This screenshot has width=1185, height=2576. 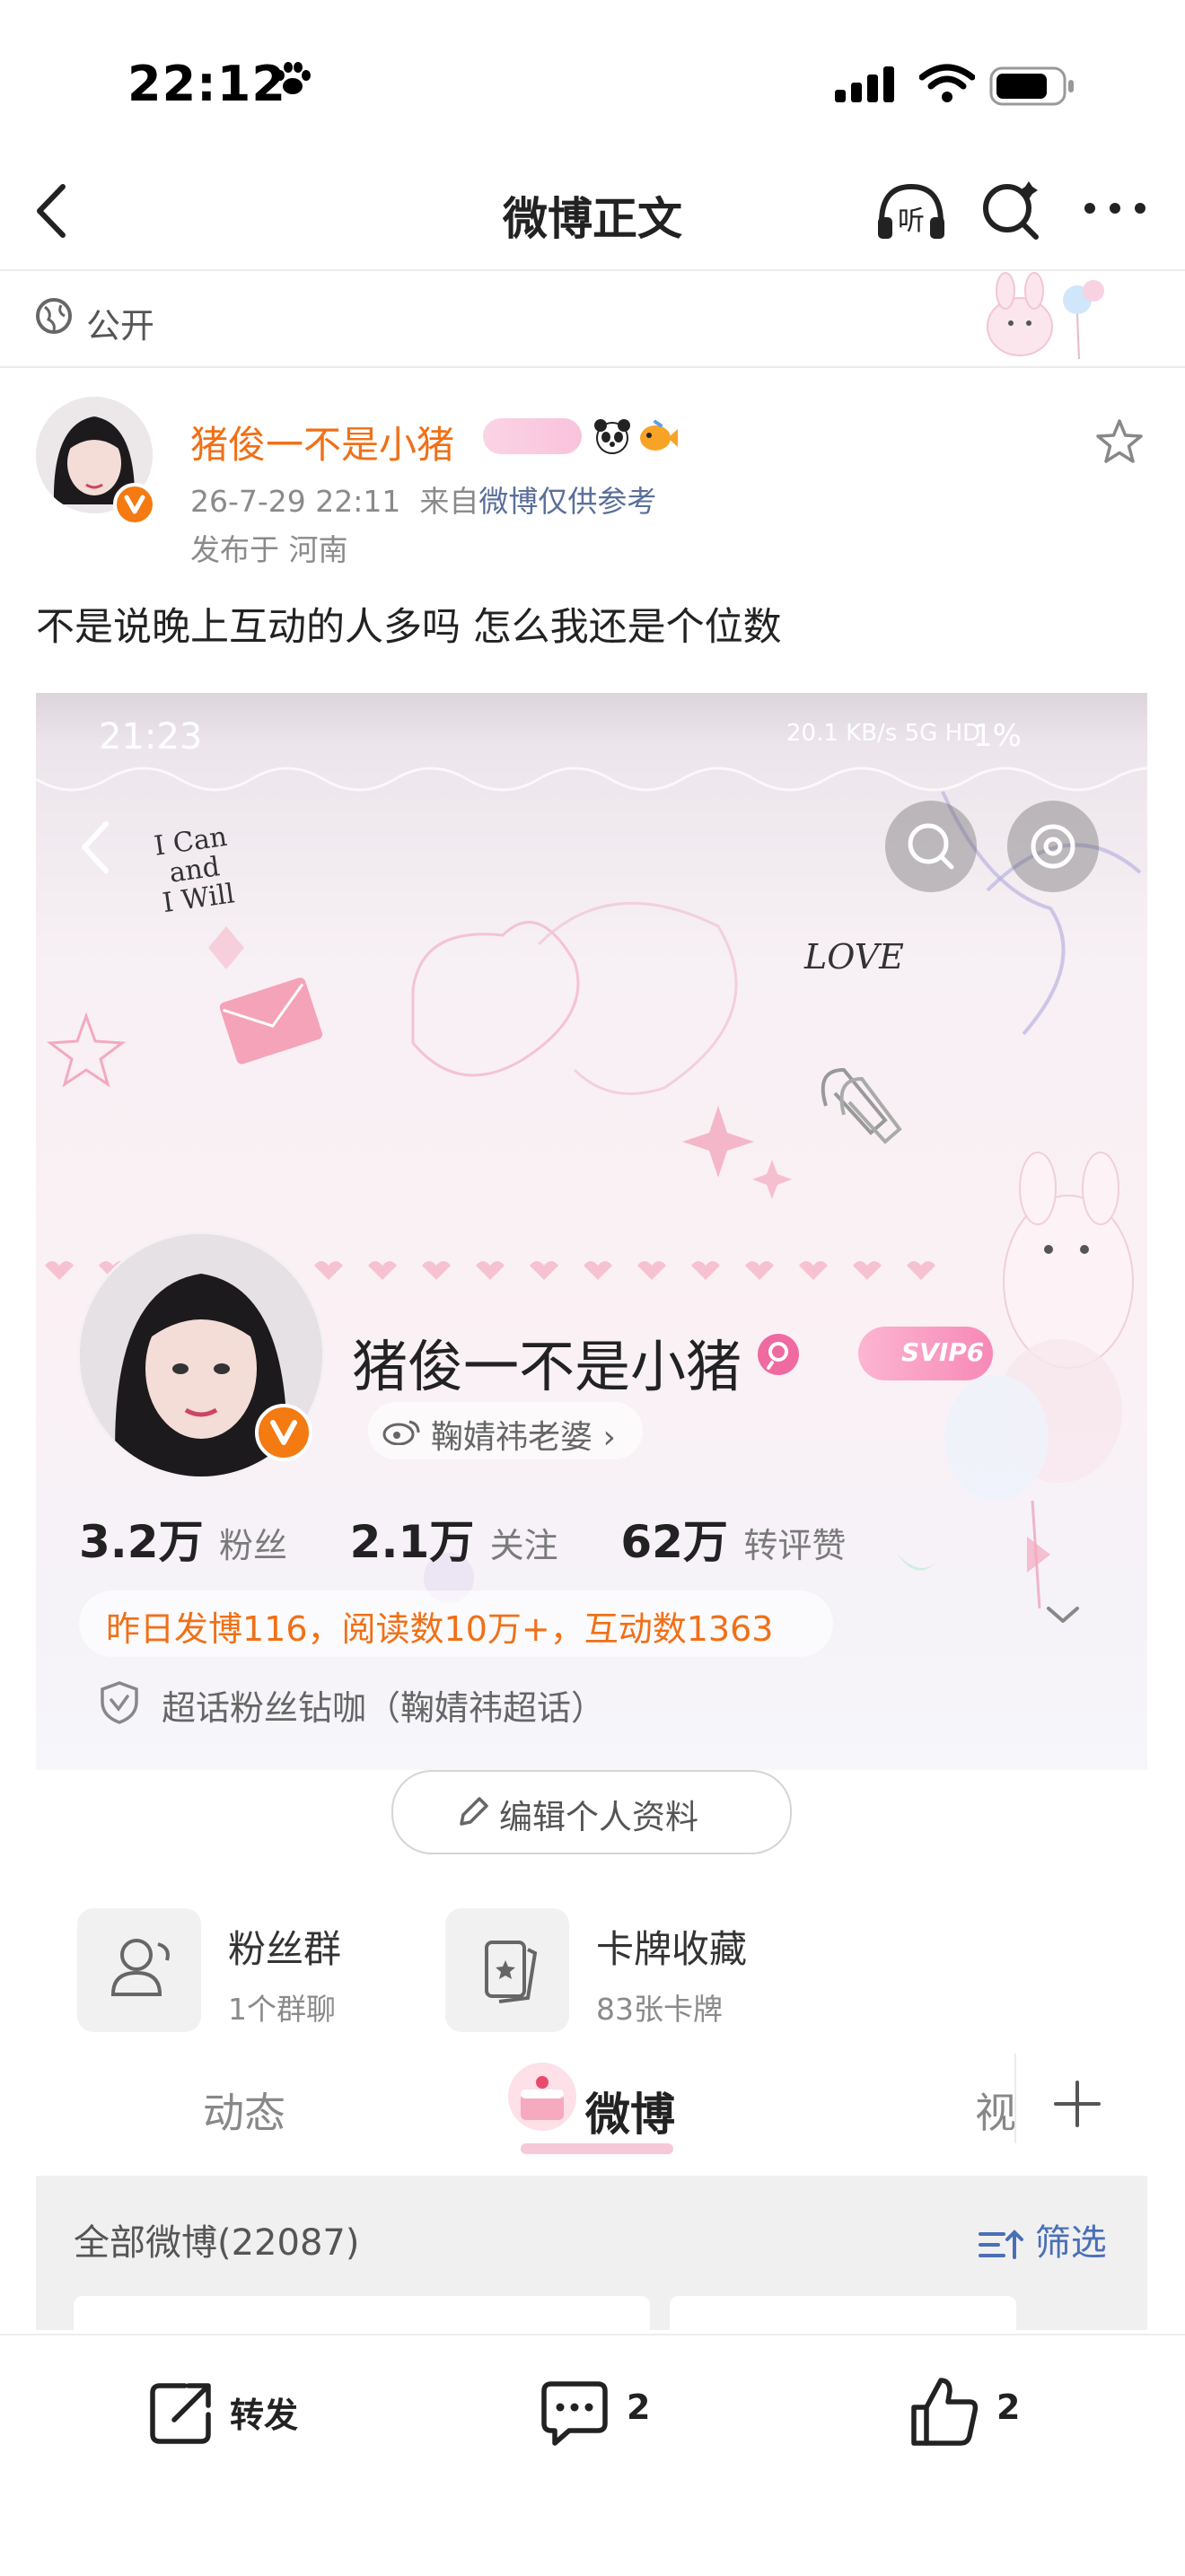 I want to click on screenshot-chaohua-text: 超话粉丝钻咖（鞠婧祎超话）, so click(x=384, y=1708).